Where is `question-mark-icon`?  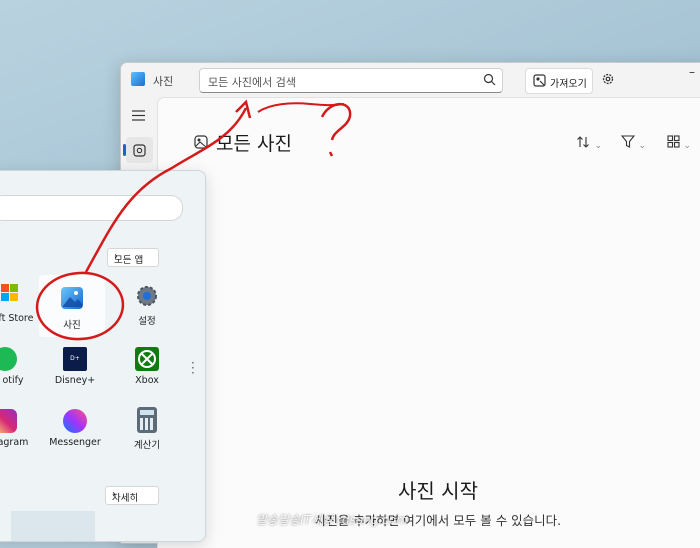 question-mark-icon is located at coordinates (336, 129).